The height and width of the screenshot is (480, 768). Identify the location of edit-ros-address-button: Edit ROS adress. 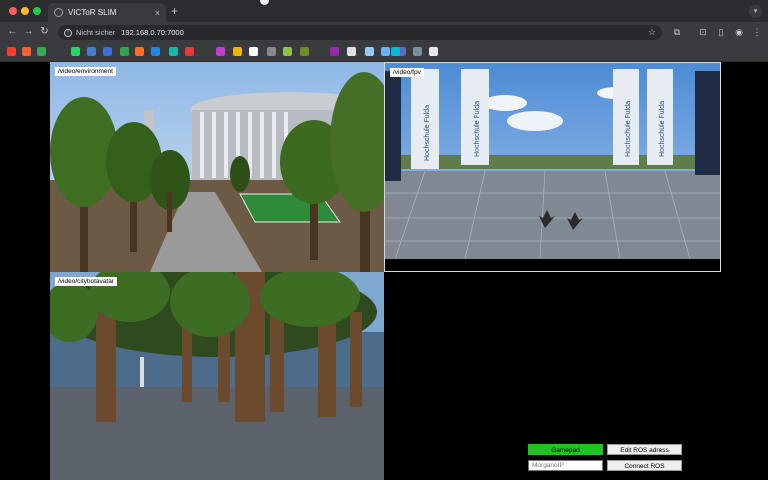
(644, 449).